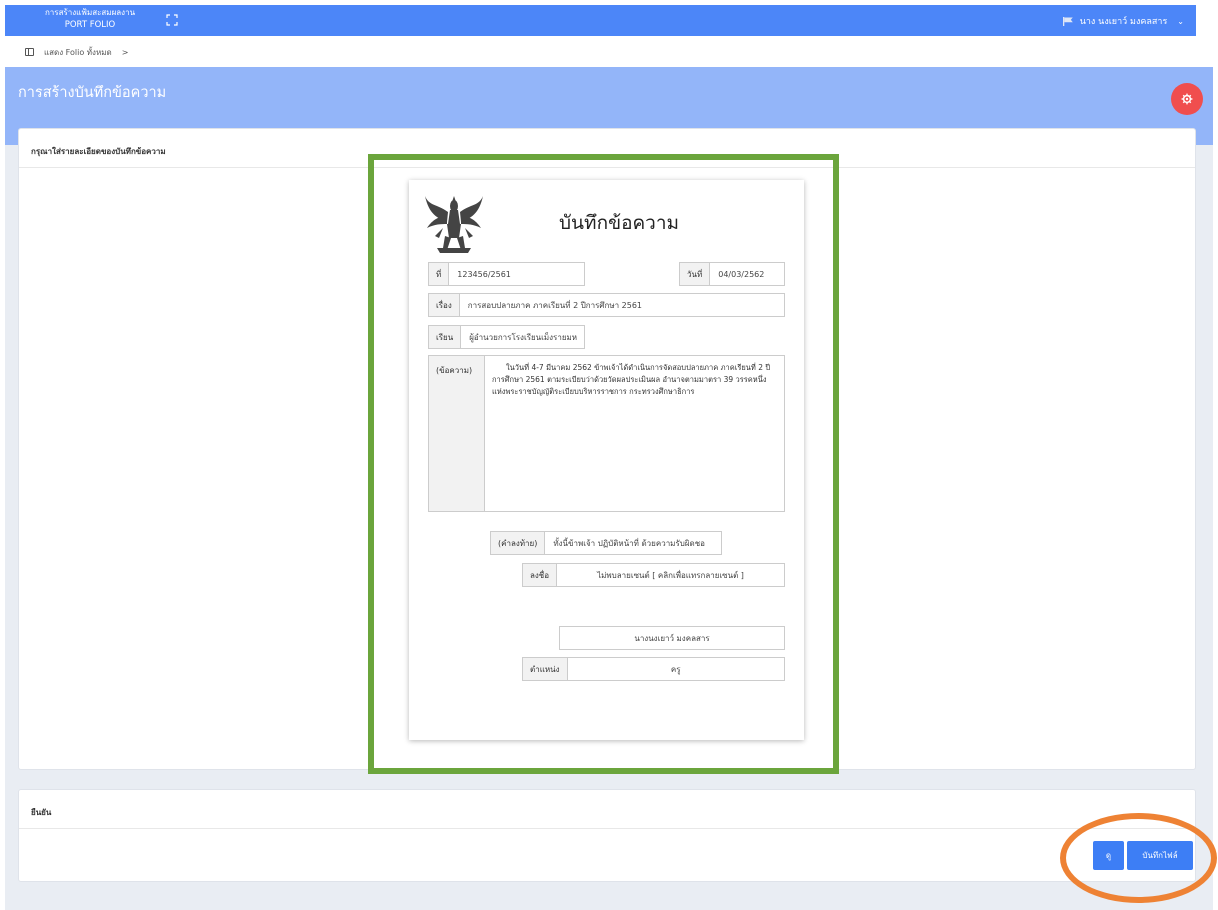 This screenshot has height=910, width=1218. What do you see at coordinates (545, 669) in the screenshot?
I see `position-label: ตำแหน่ง` at bounding box center [545, 669].